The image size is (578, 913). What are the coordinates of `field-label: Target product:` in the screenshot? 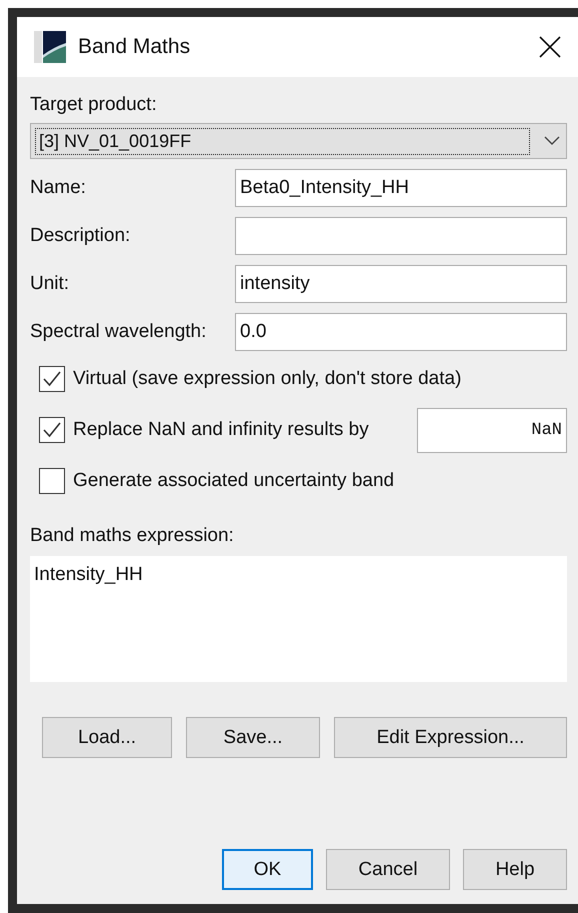 It's located at (94, 105).